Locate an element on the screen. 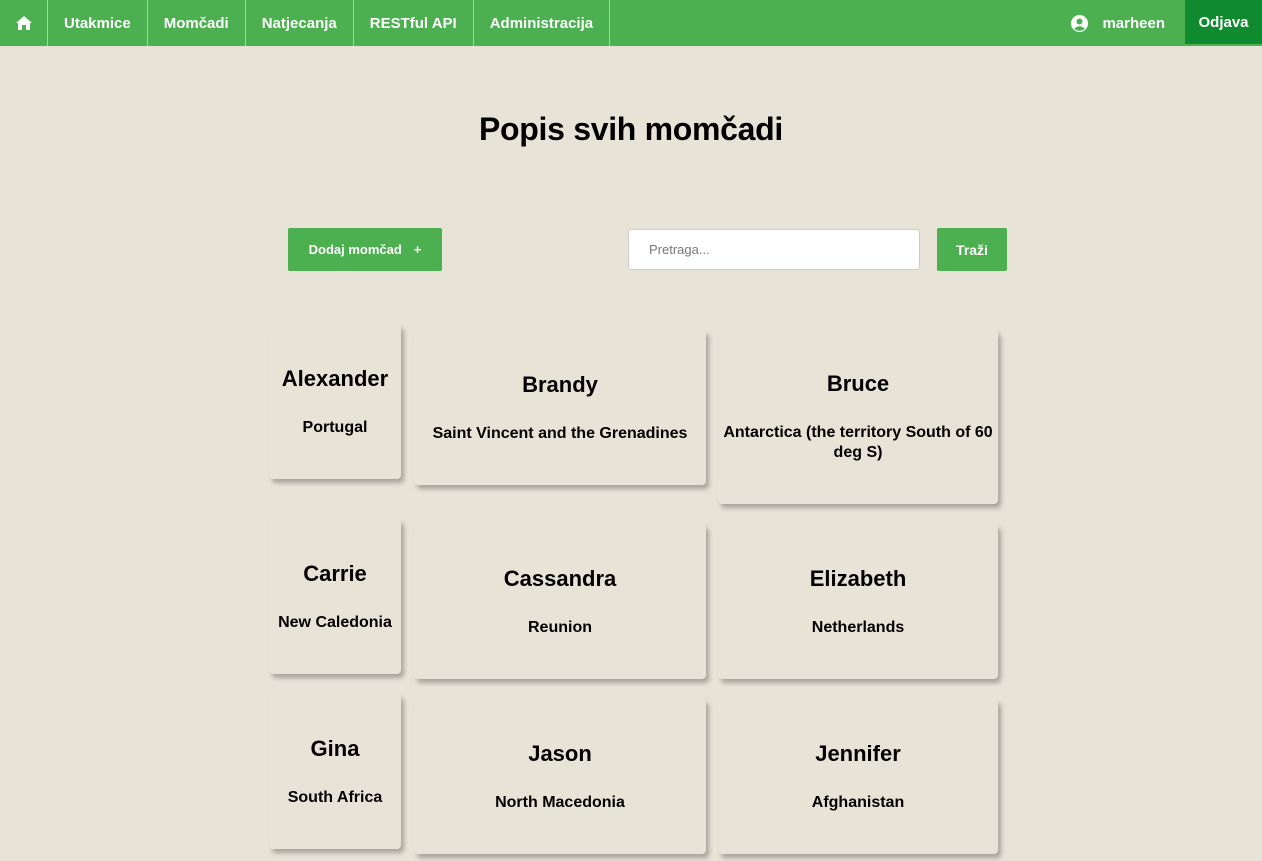 The image size is (1262, 861). user-menu: marheen is located at coordinates (1128, 23).